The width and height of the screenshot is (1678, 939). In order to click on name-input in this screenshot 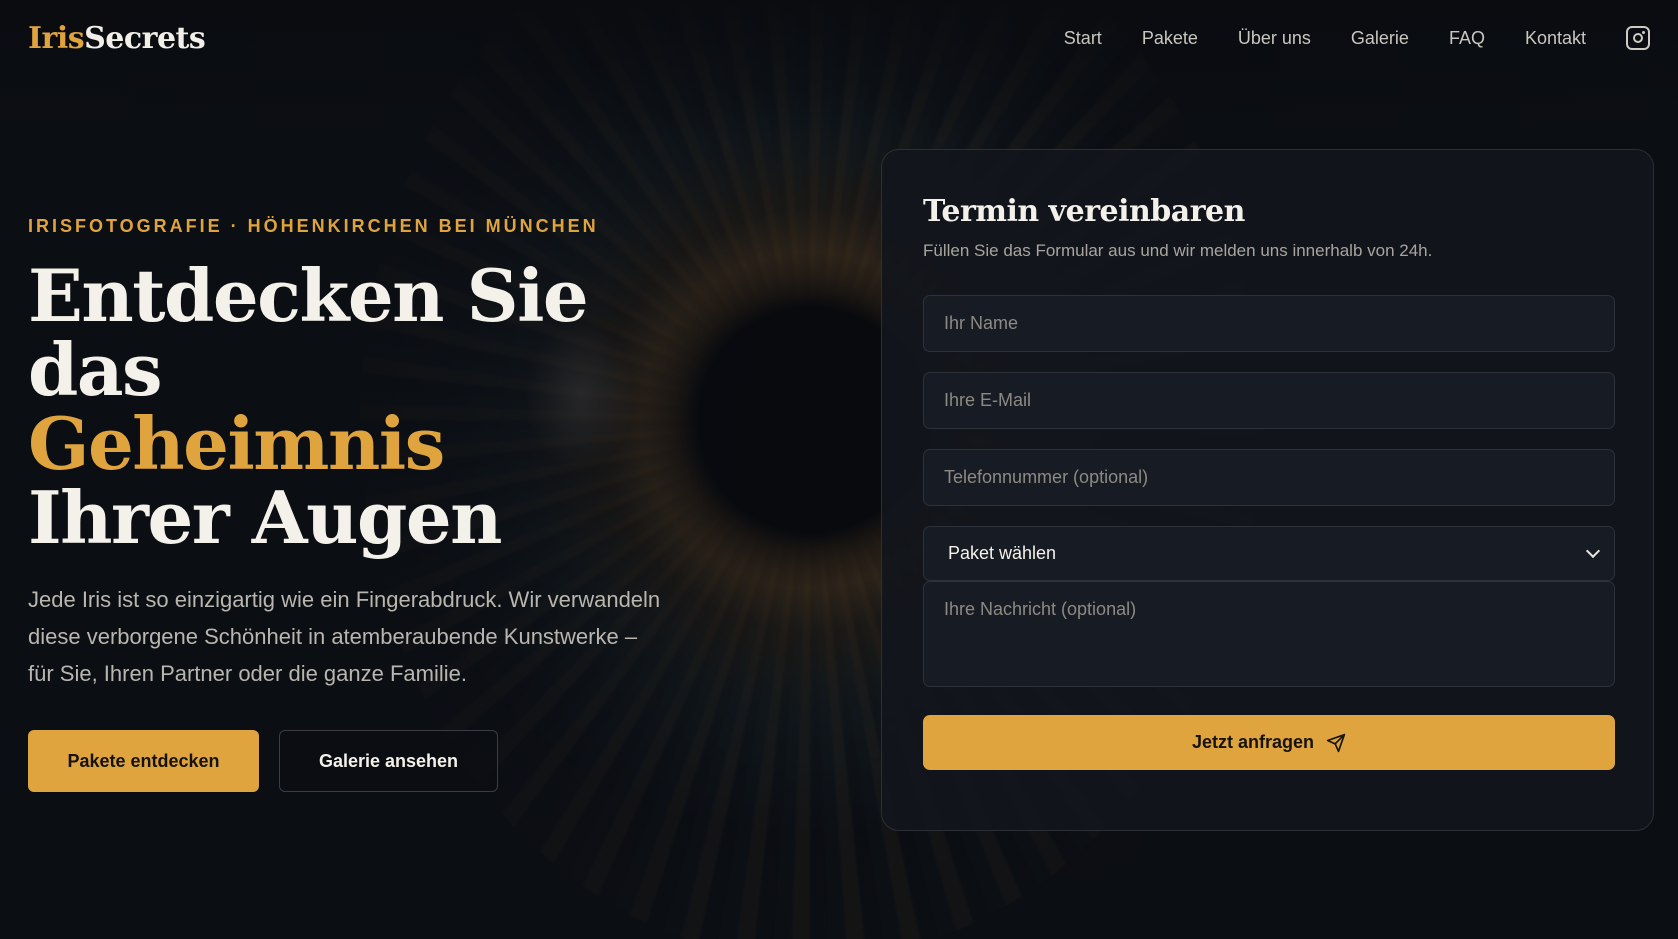, I will do `click(1269, 323)`.